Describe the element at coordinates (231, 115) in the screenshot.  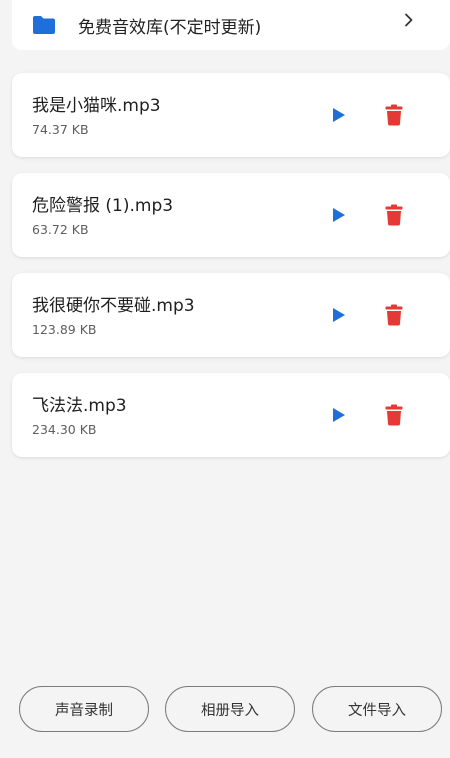
I see `audio-file-item: 我是小猫咪.mp3 74.37 KB` at that location.